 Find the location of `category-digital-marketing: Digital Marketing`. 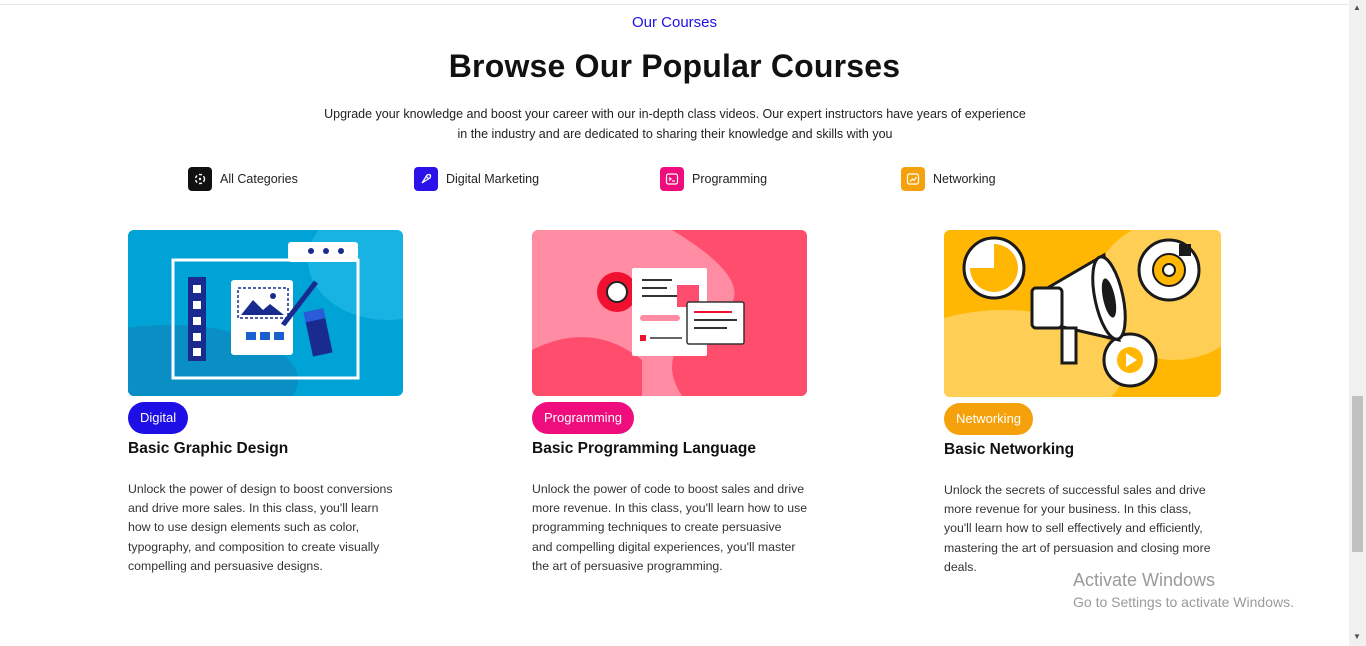

category-digital-marketing: Digital Marketing is located at coordinates (476, 179).